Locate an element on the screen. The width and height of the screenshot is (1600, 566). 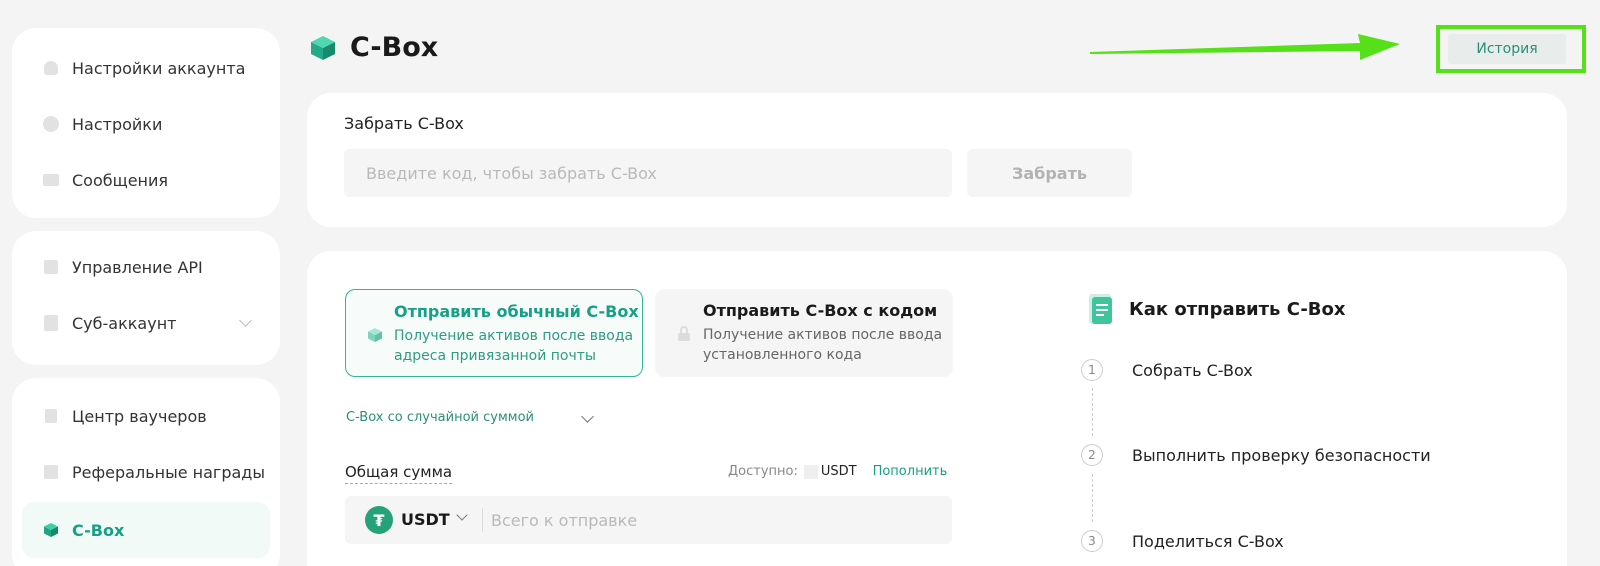
step-text: Выполнить проверку безопасности is located at coordinates (1281, 455).